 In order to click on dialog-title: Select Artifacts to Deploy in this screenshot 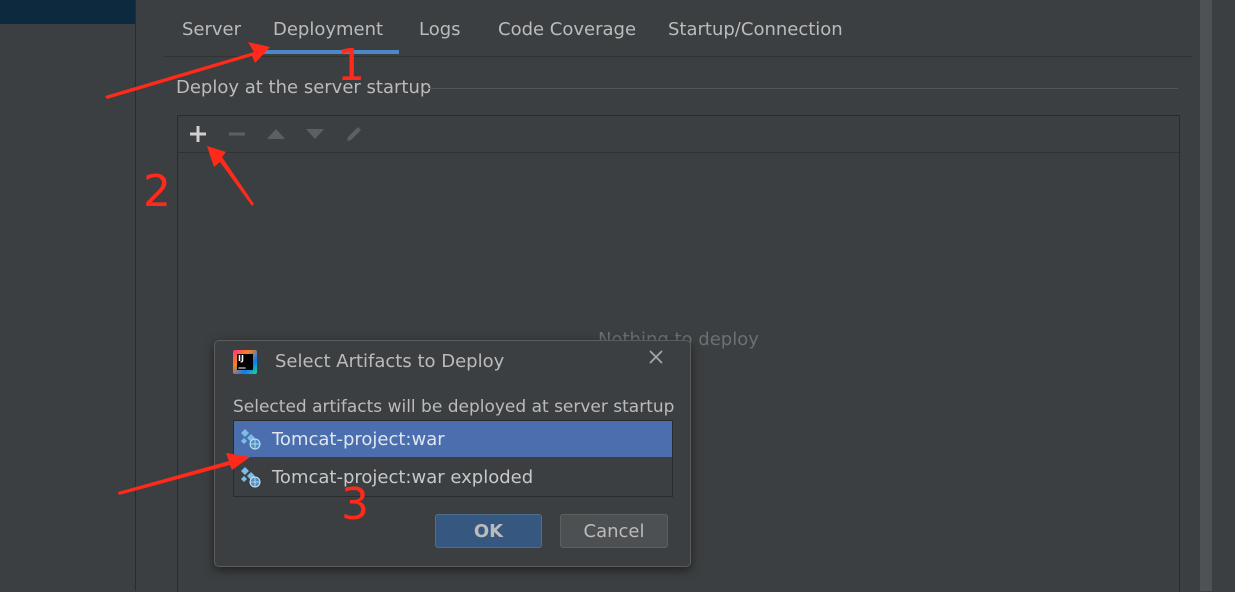, I will do `click(390, 361)`.